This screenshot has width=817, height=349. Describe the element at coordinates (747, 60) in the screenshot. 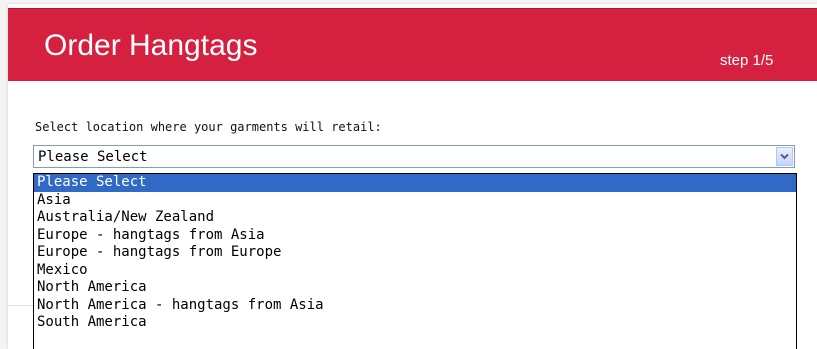

I see `step-indicator: step 1/5` at that location.